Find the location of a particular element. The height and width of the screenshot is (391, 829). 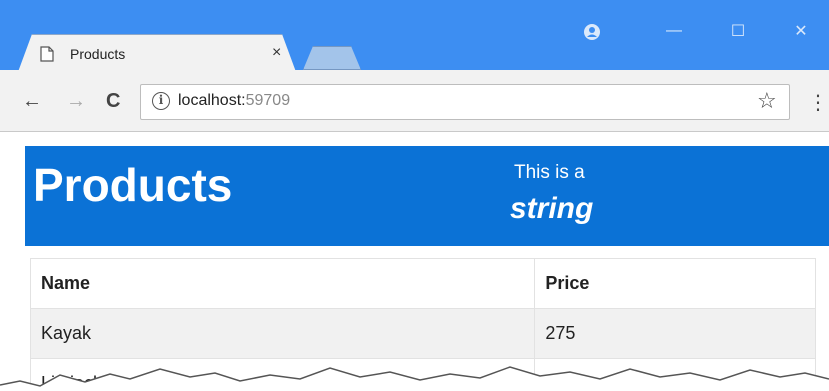

bookmark-star-icon: ☆ is located at coordinates (767, 101).